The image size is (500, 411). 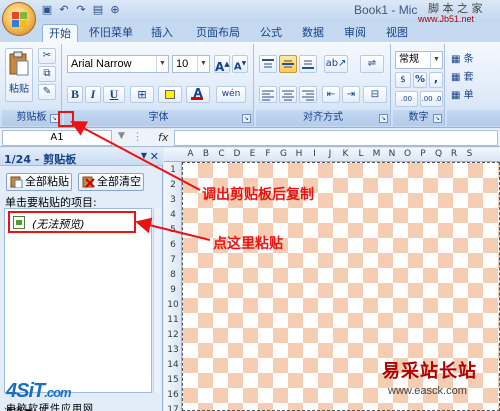 I want to click on row-header: 12, so click(x=173, y=335).